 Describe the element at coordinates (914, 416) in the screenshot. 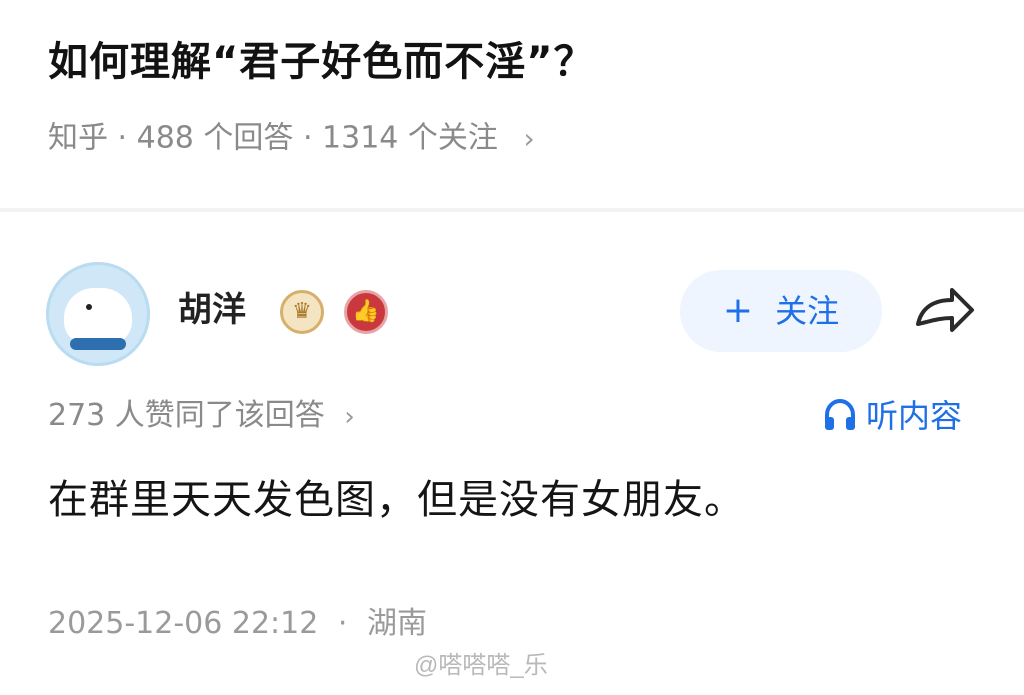

I see `listen-button-label: 听内容` at that location.